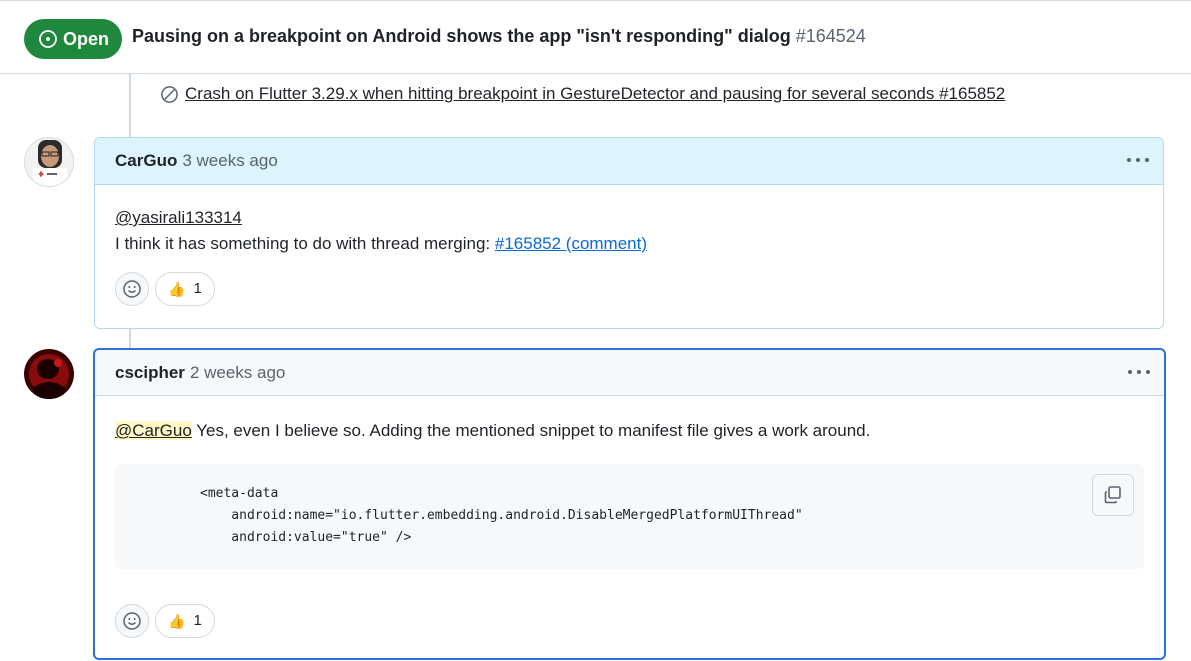 Image resolution: width=1191 pixels, height=661 pixels. What do you see at coordinates (830, 36) in the screenshot?
I see `issue-number: #164524` at bounding box center [830, 36].